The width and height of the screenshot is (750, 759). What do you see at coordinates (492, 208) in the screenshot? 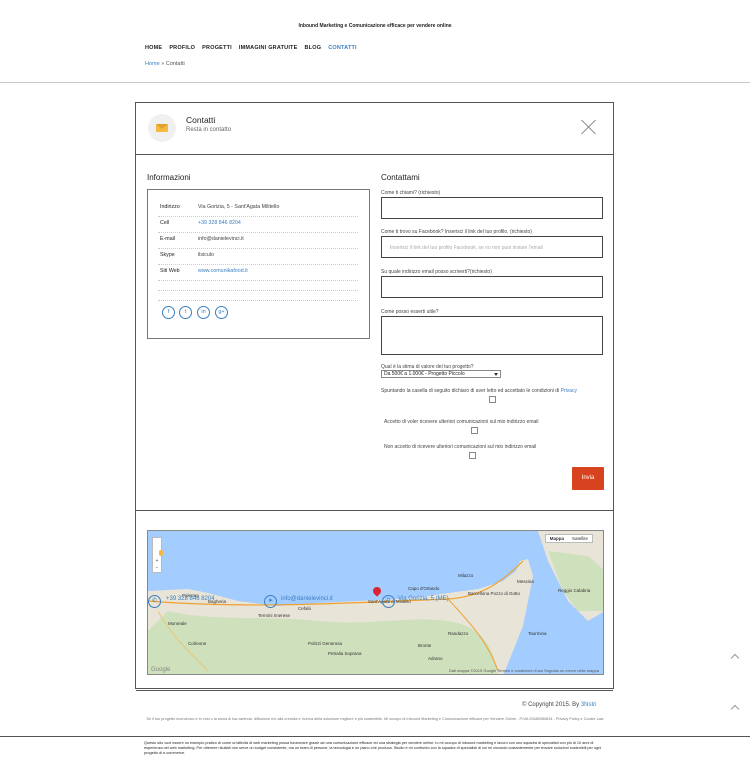
I see `name-input` at bounding box center [492, 208].